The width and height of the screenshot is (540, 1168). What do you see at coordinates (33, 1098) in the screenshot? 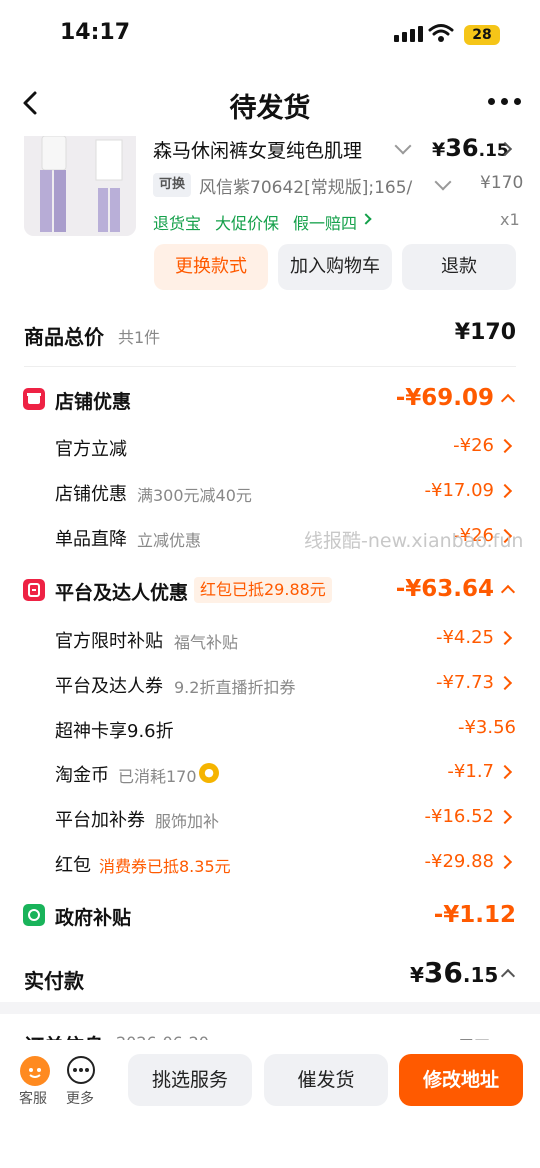
I see `customer-service-label: 客服` at bounding box center [33, 1098].